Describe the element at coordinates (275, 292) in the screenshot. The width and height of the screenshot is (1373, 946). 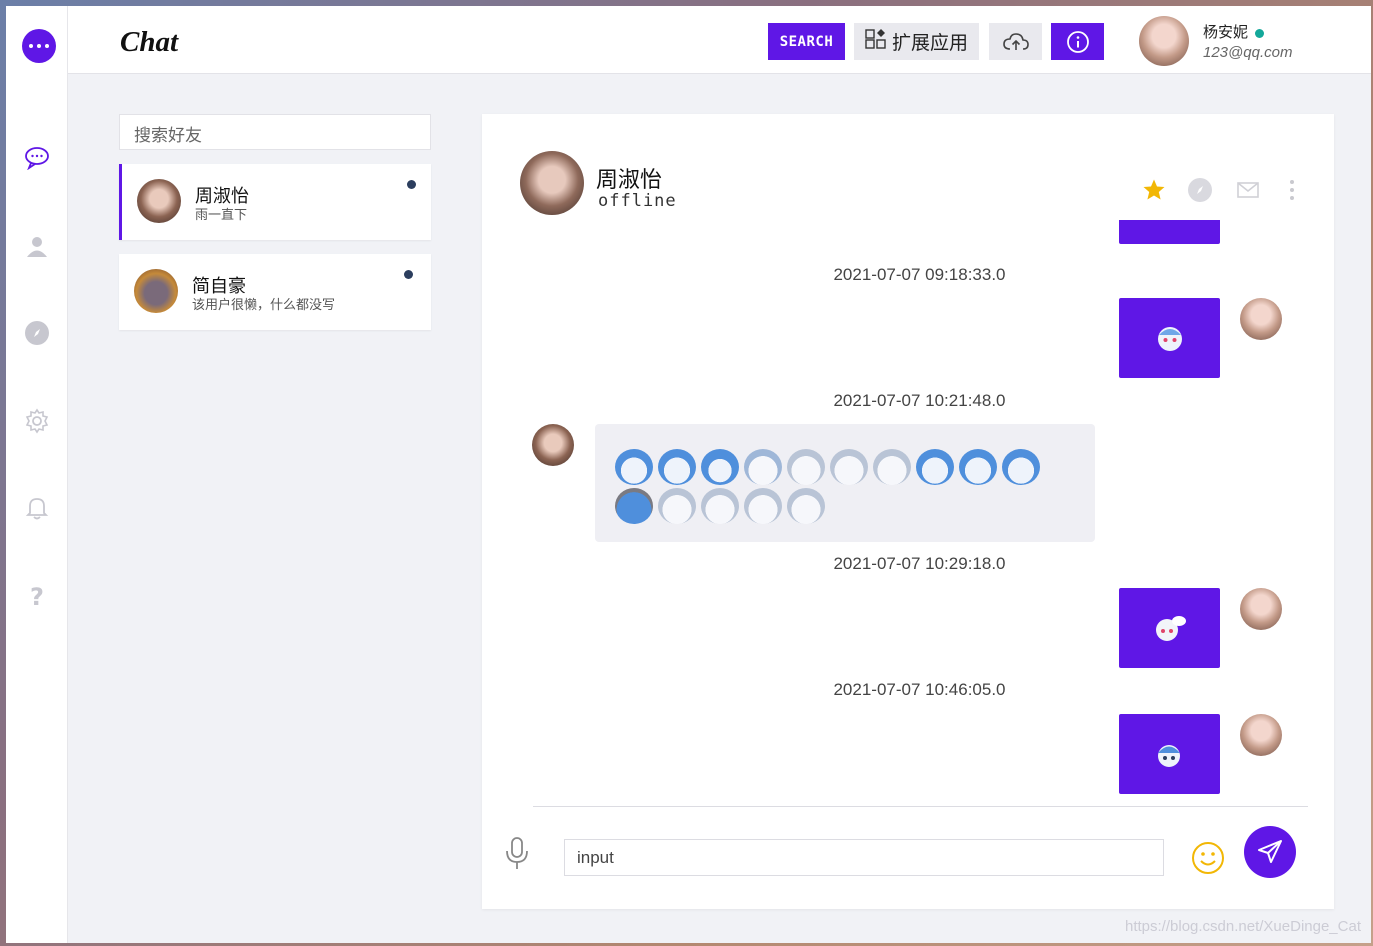
I see `friend-item: 简自豪 该用户很懒，什么都没写` at that location.